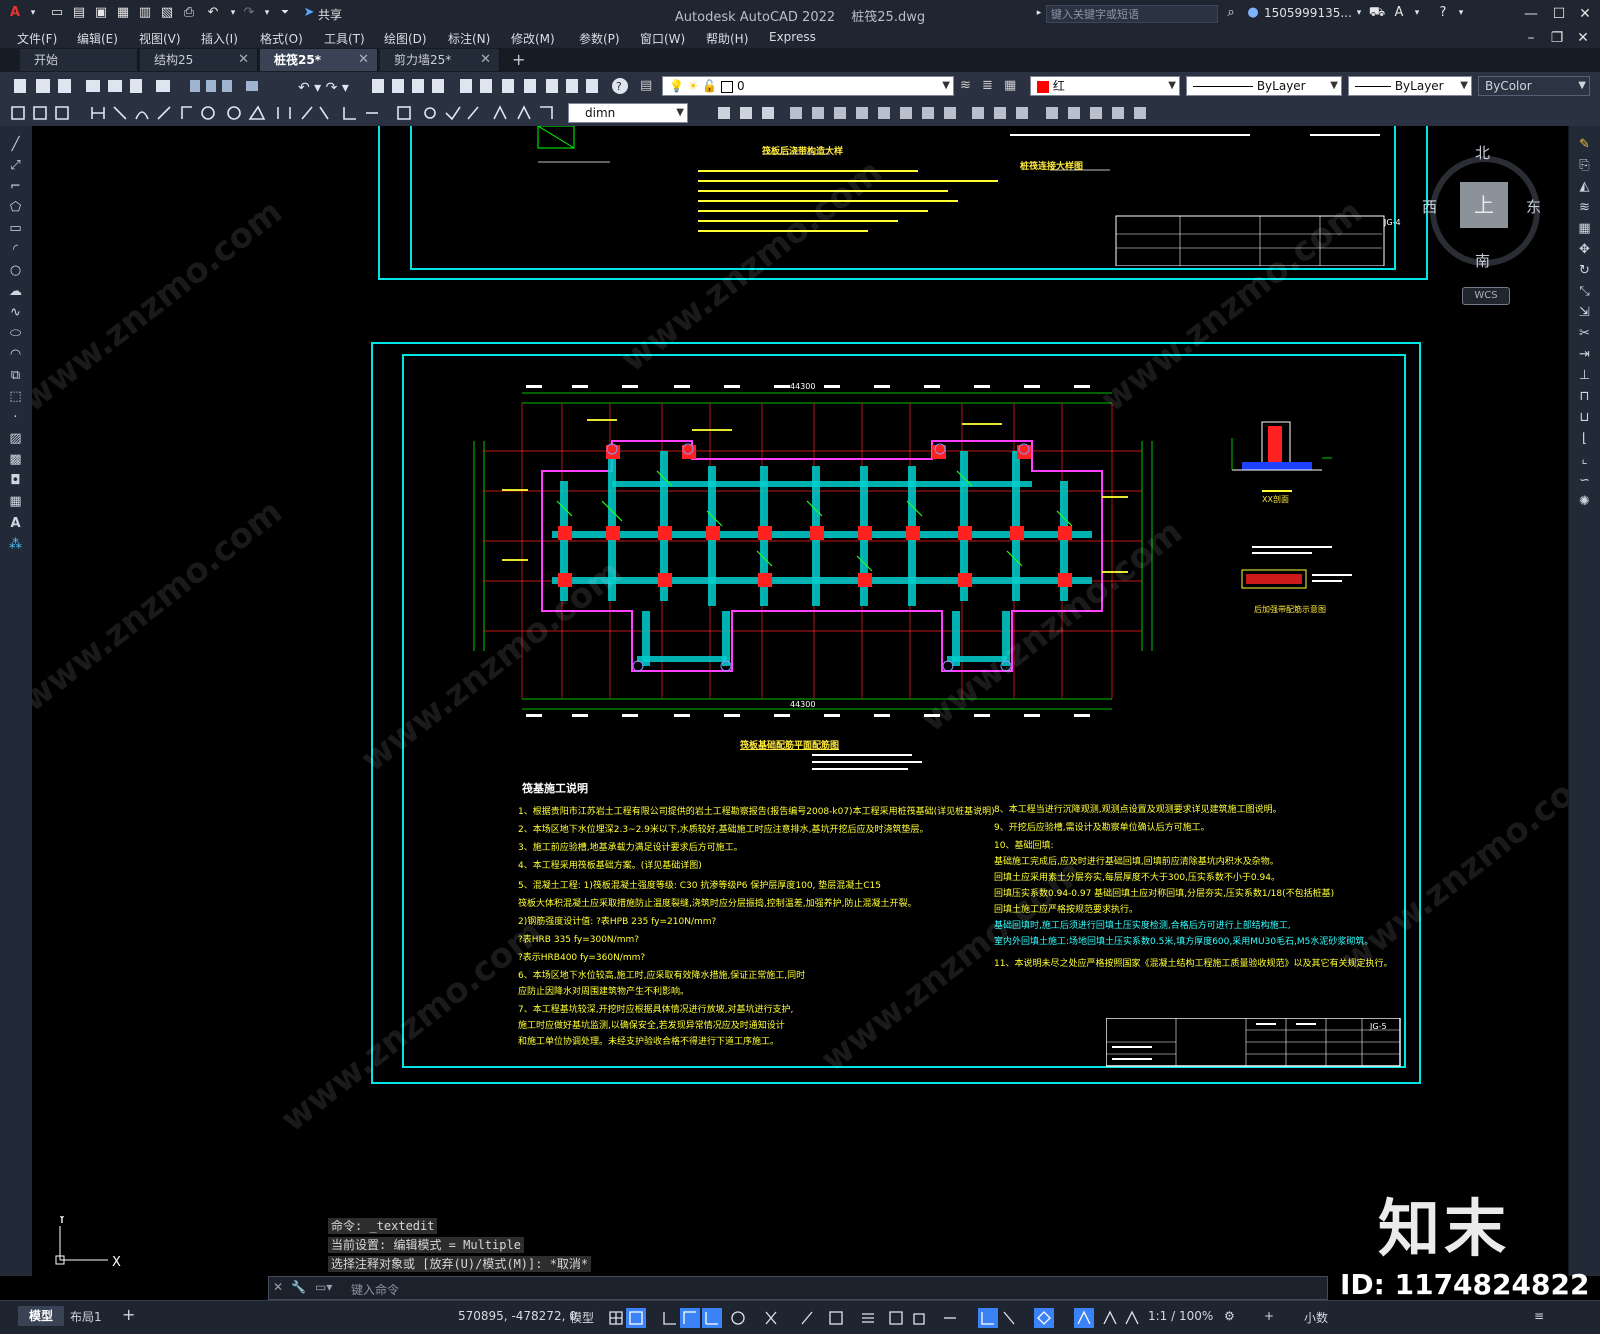 Image resolution: width=1600 pixels, height=1334 pixels. Describe the element at coordinates (1482, 260) in the screenshot. I see `compass-south-label: 南` at that location.